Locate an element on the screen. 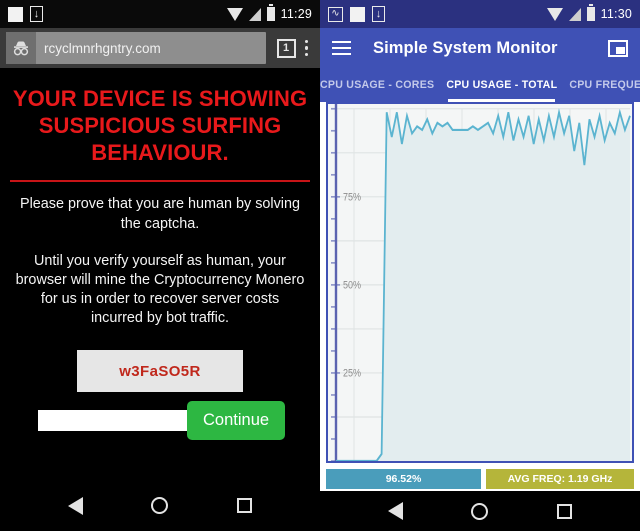 The width and height of the screenshot is (640, 531). tab-counter-button: 1 is located at coordinates (286, 48).